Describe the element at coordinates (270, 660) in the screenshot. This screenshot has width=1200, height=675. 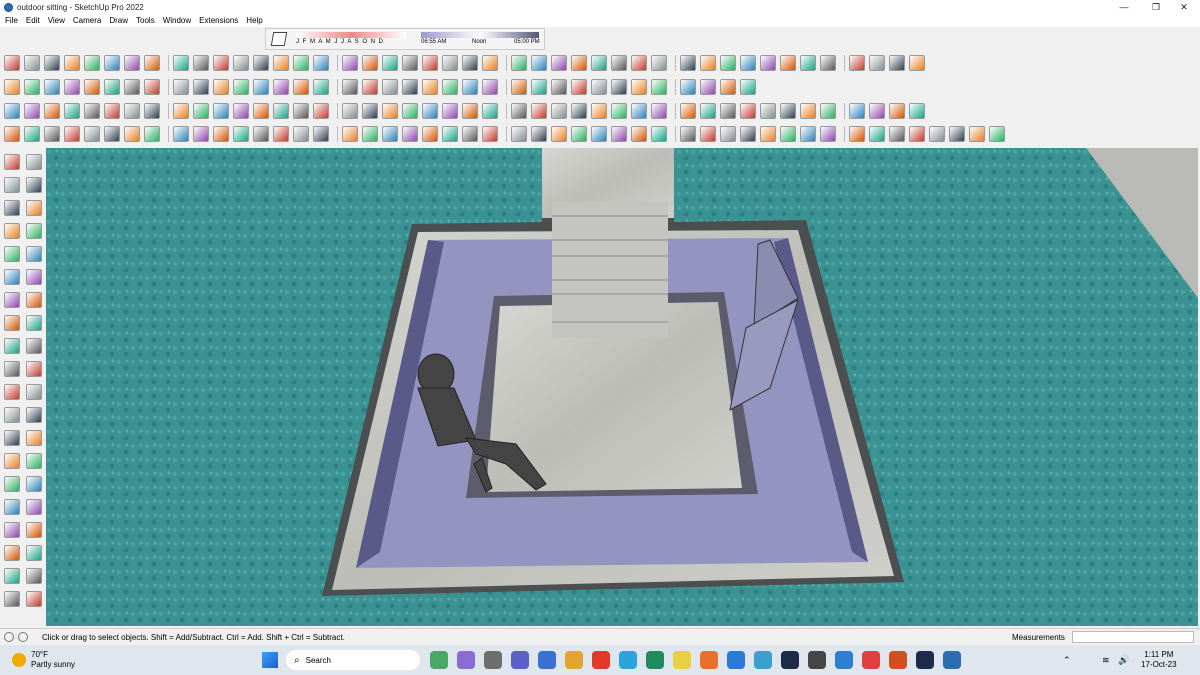
I see `windows-start-icon` at that location.